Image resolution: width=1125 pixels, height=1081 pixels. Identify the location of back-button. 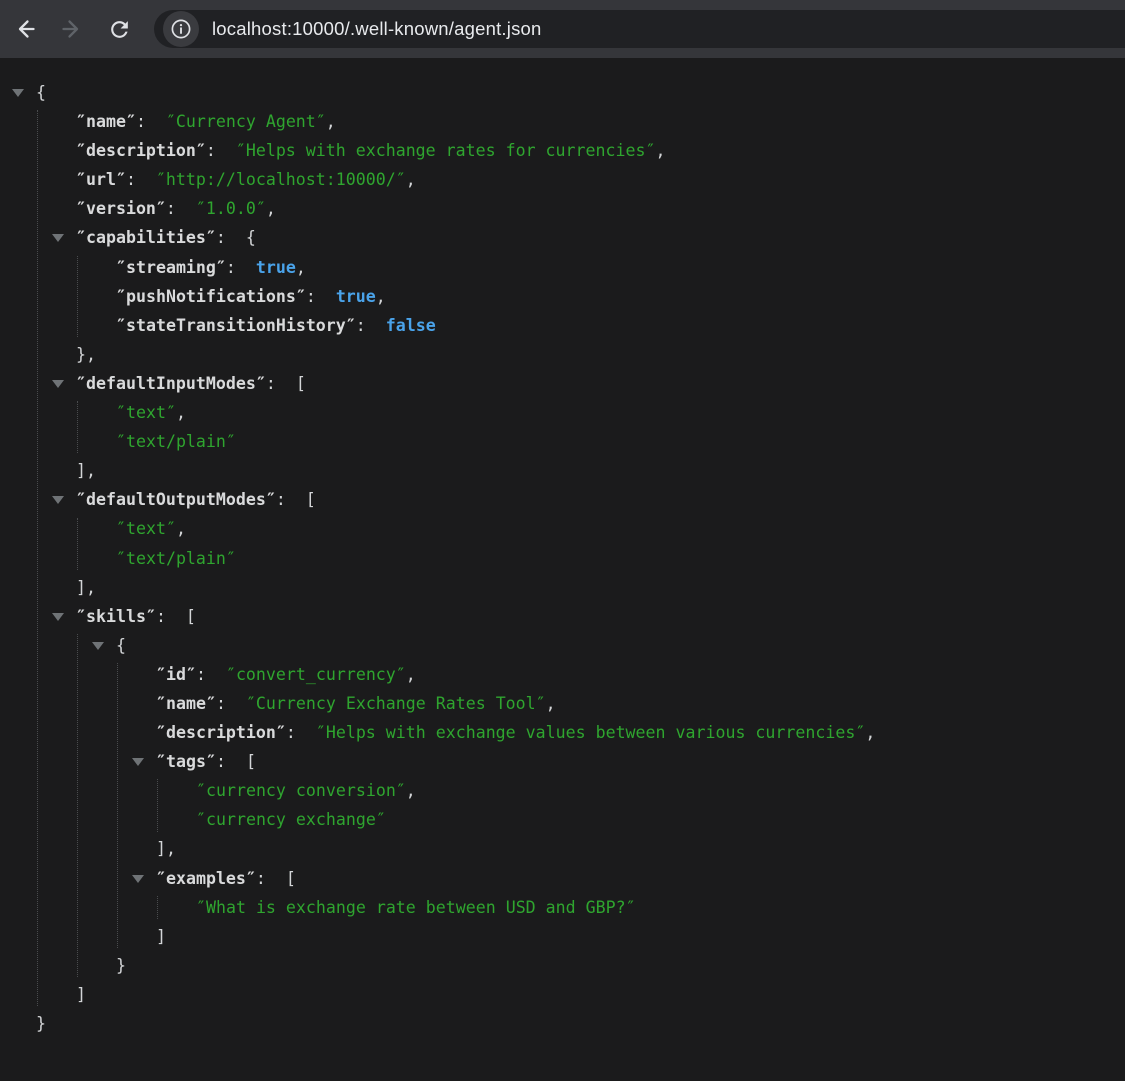
(25, 29).